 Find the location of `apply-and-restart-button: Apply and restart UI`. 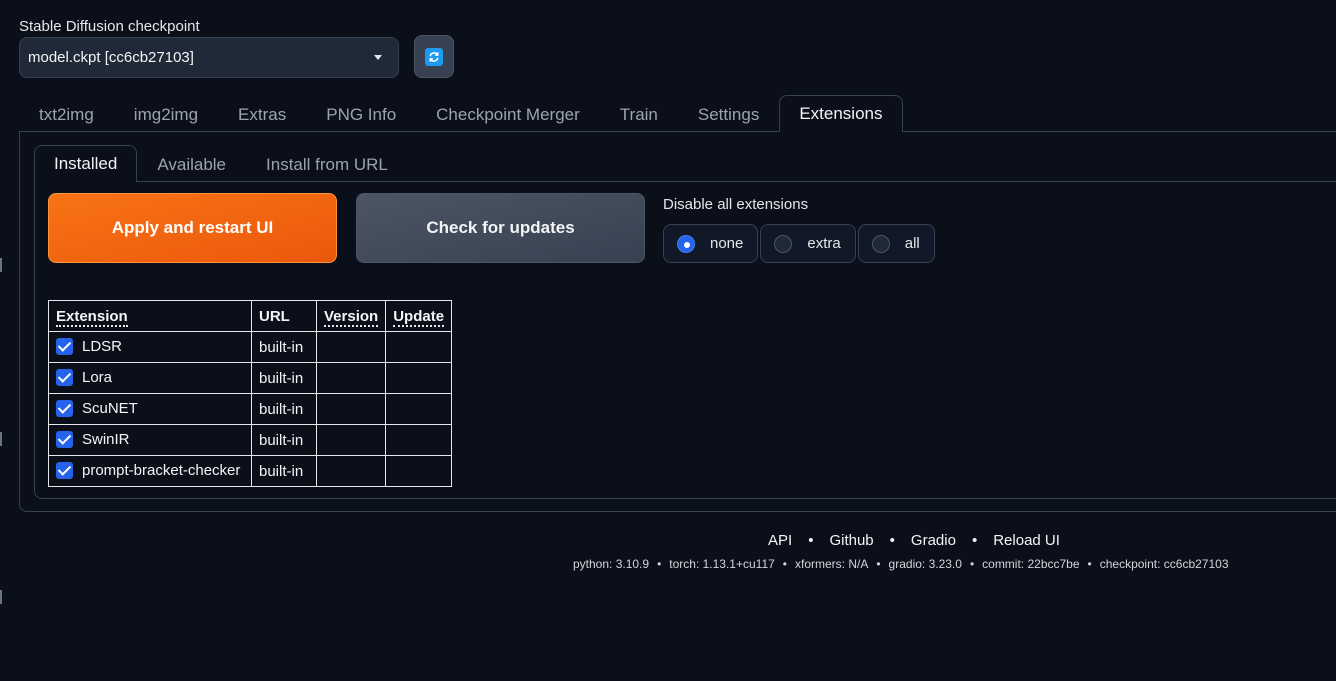

apply-and-restart-button: Apply and restart UI is located at coordinates (192, 228).